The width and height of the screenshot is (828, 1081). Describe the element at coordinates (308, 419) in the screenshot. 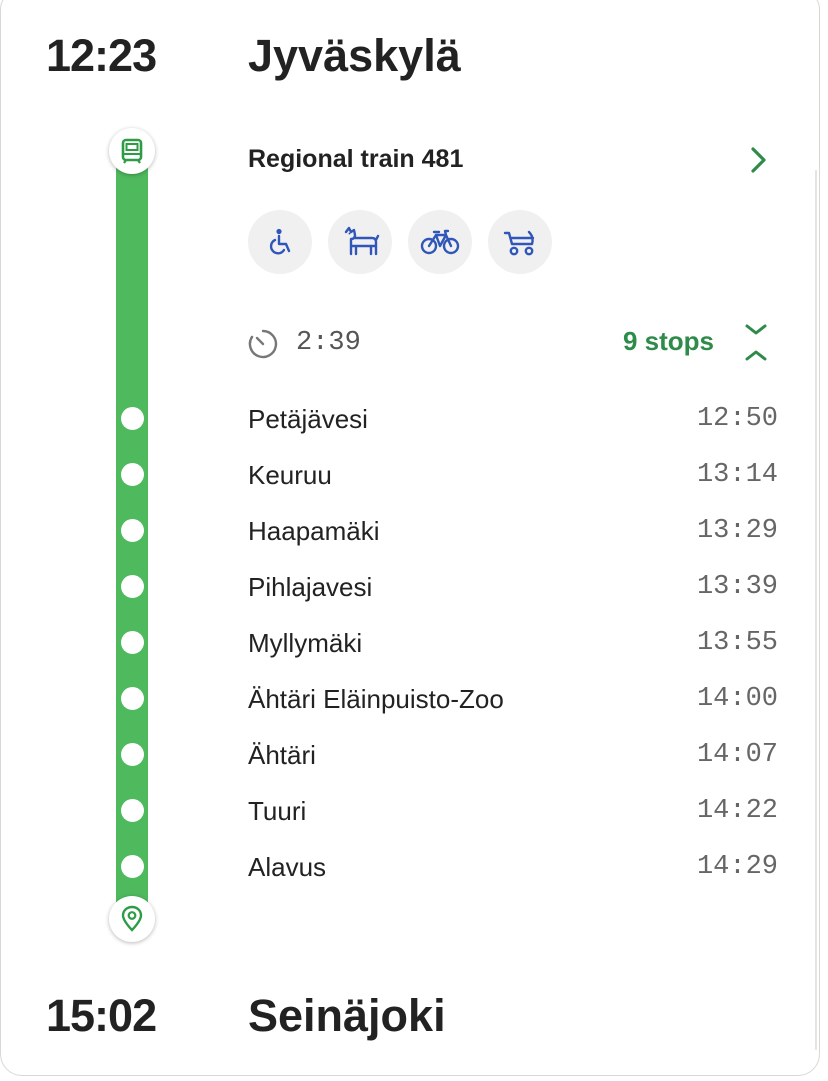

I see `stop-name: Petäjävesi` at that location.